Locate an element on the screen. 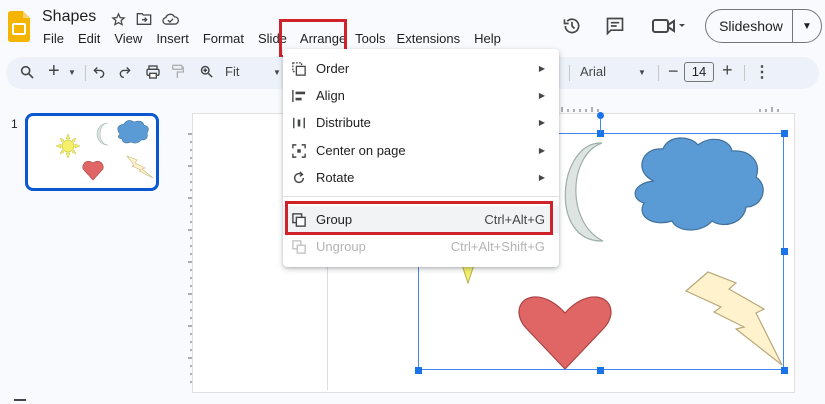  ungroup-icon is located at coordinates (299, 247).